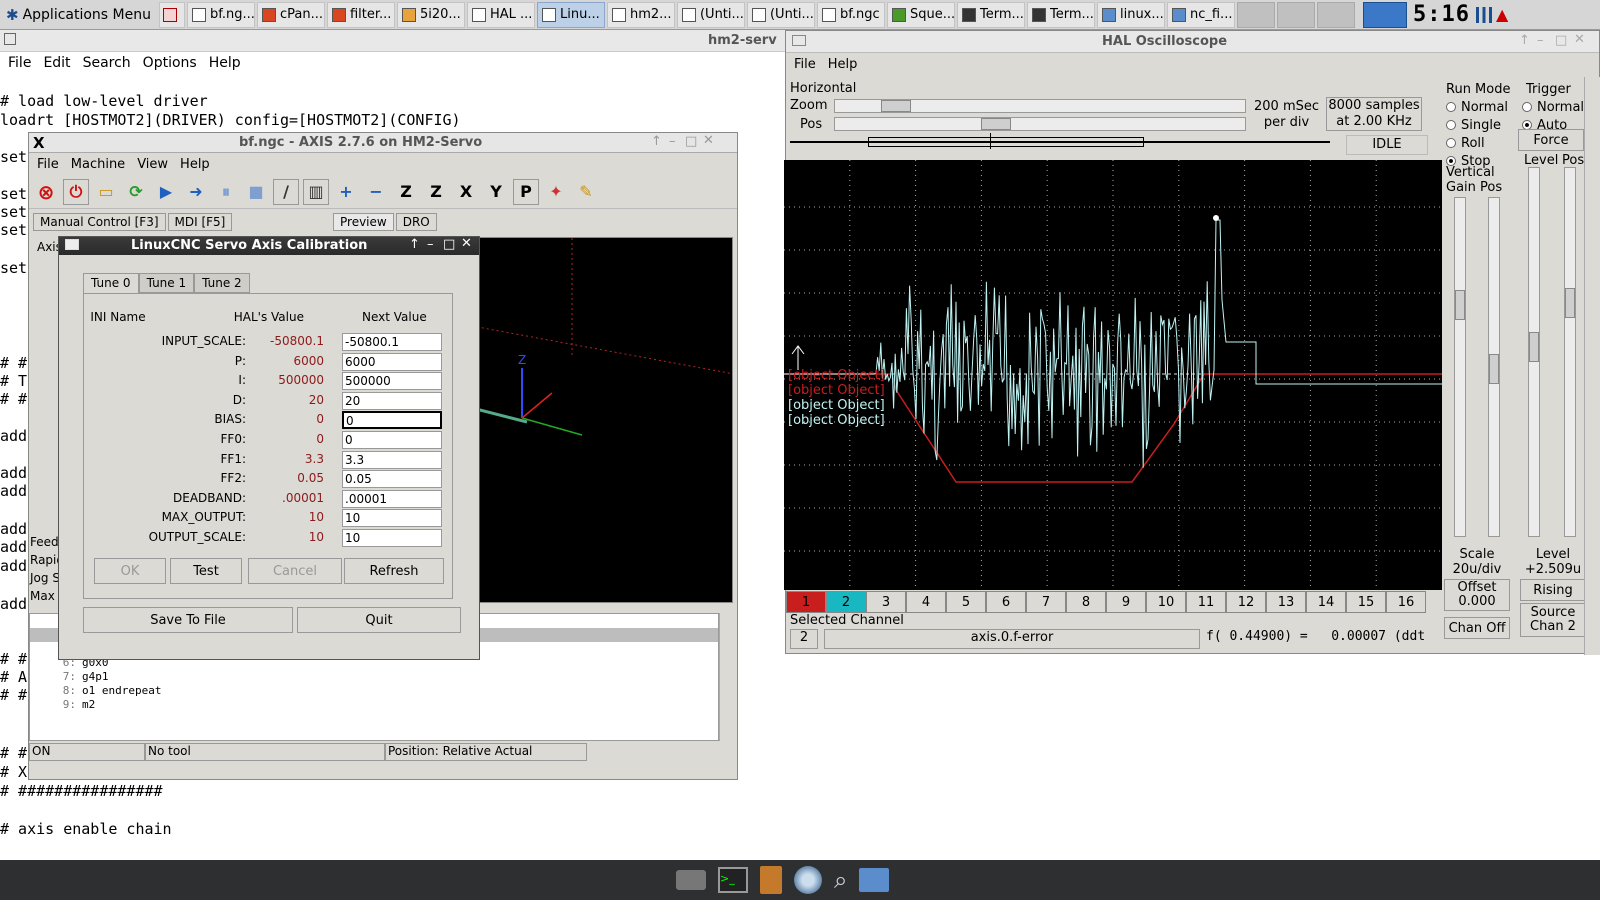 The width and height of the screenshot is (1600, 900). I want to click on param-next-value-input: 500000, so click(392, 381).